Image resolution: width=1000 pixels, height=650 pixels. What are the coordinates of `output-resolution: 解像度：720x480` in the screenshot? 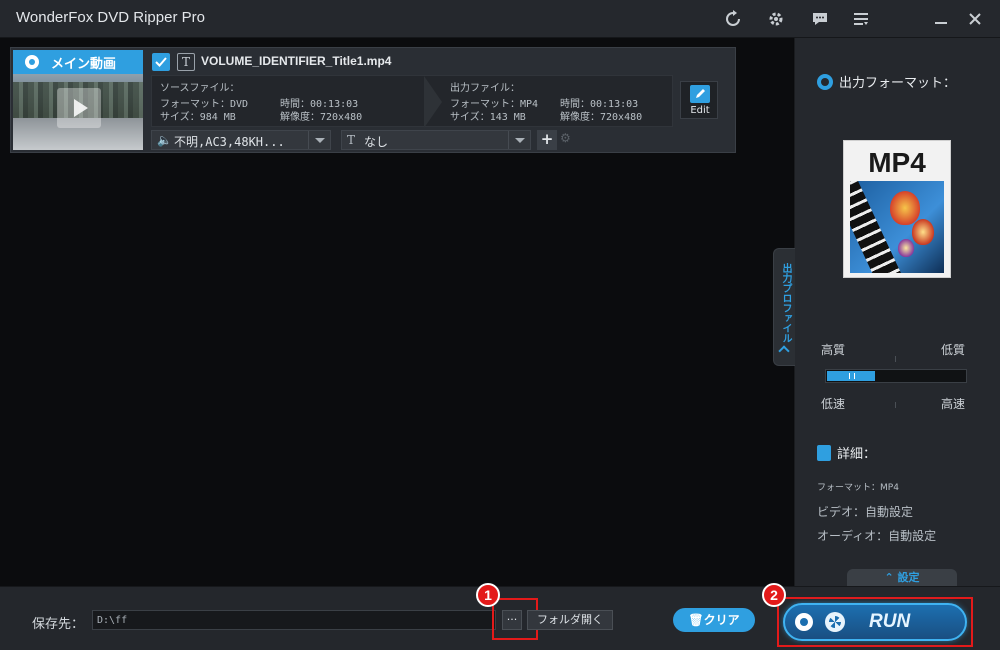 It's located at (601, 117).